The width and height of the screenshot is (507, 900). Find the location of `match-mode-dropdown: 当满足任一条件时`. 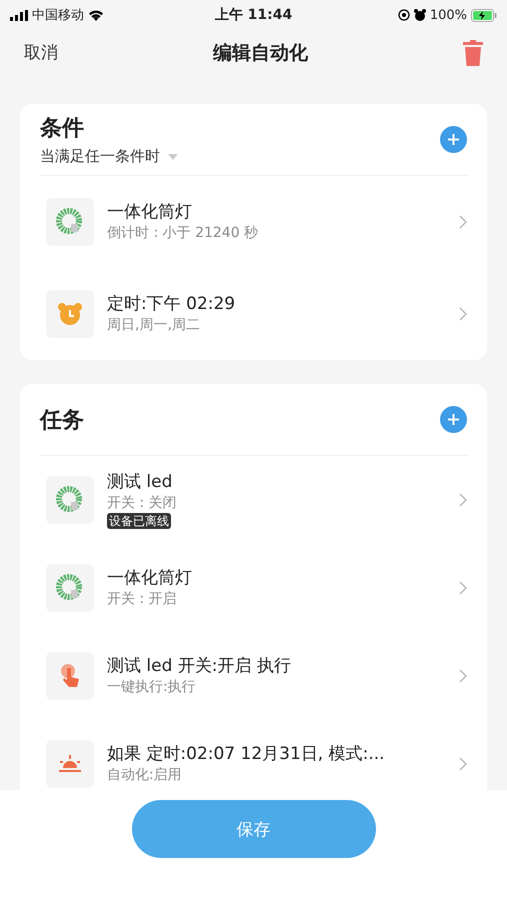

match-mode-dropdown: 当满足任一条件时 is located at coordinates (100, 156).